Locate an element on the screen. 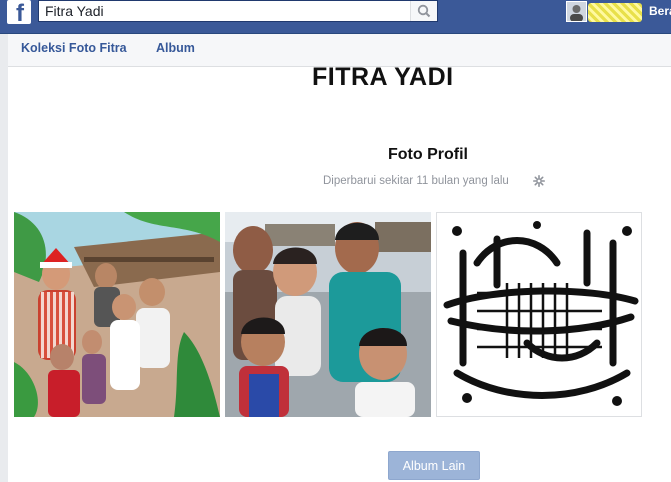 Image resolution: width=671 pixels, height=482 pixels. gear-icon is located at coordinates (539, 181).